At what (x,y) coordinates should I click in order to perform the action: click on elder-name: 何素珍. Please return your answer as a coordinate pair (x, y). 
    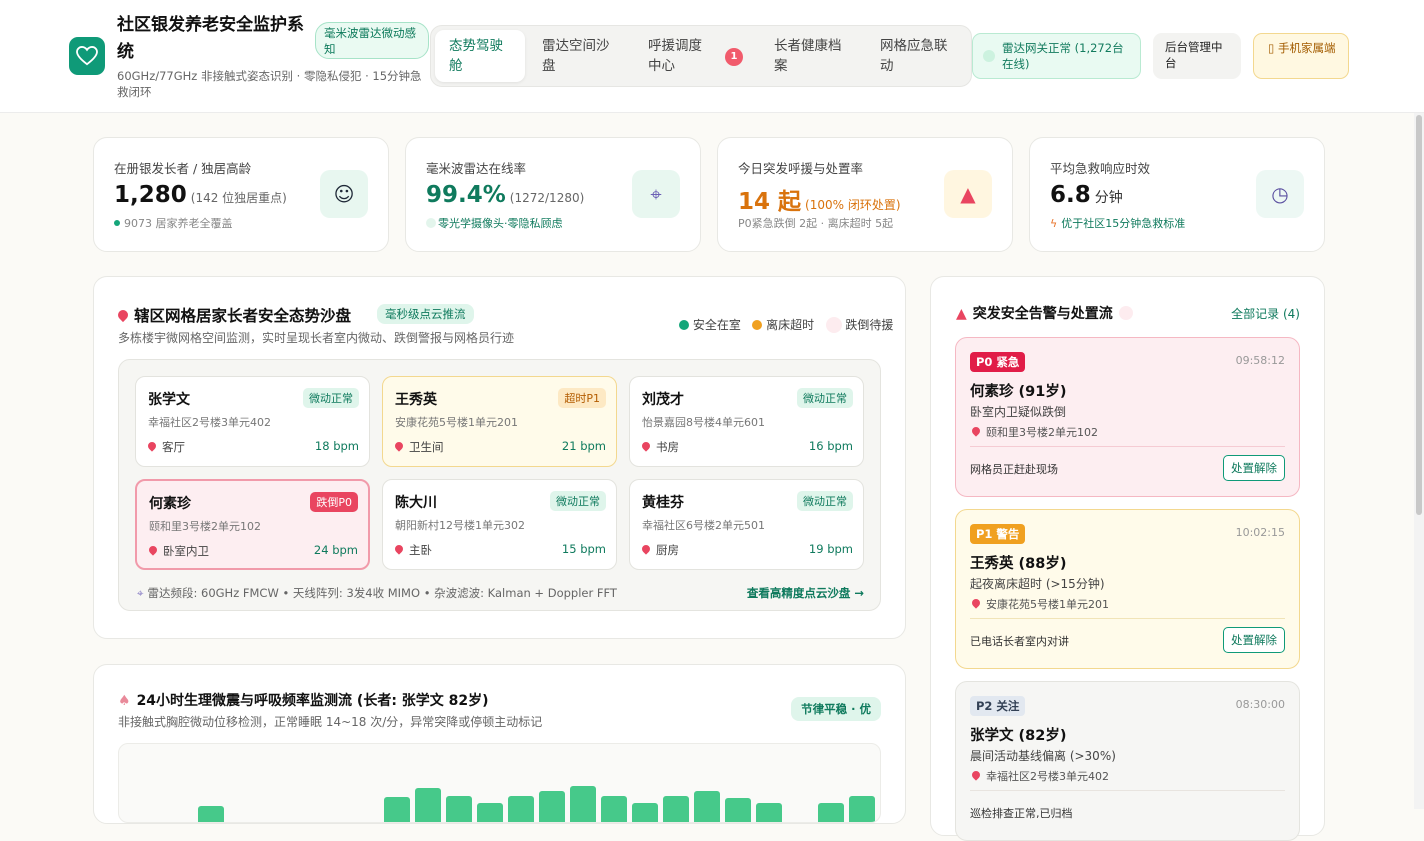
    Looking at the image, I should click on (170, 504).